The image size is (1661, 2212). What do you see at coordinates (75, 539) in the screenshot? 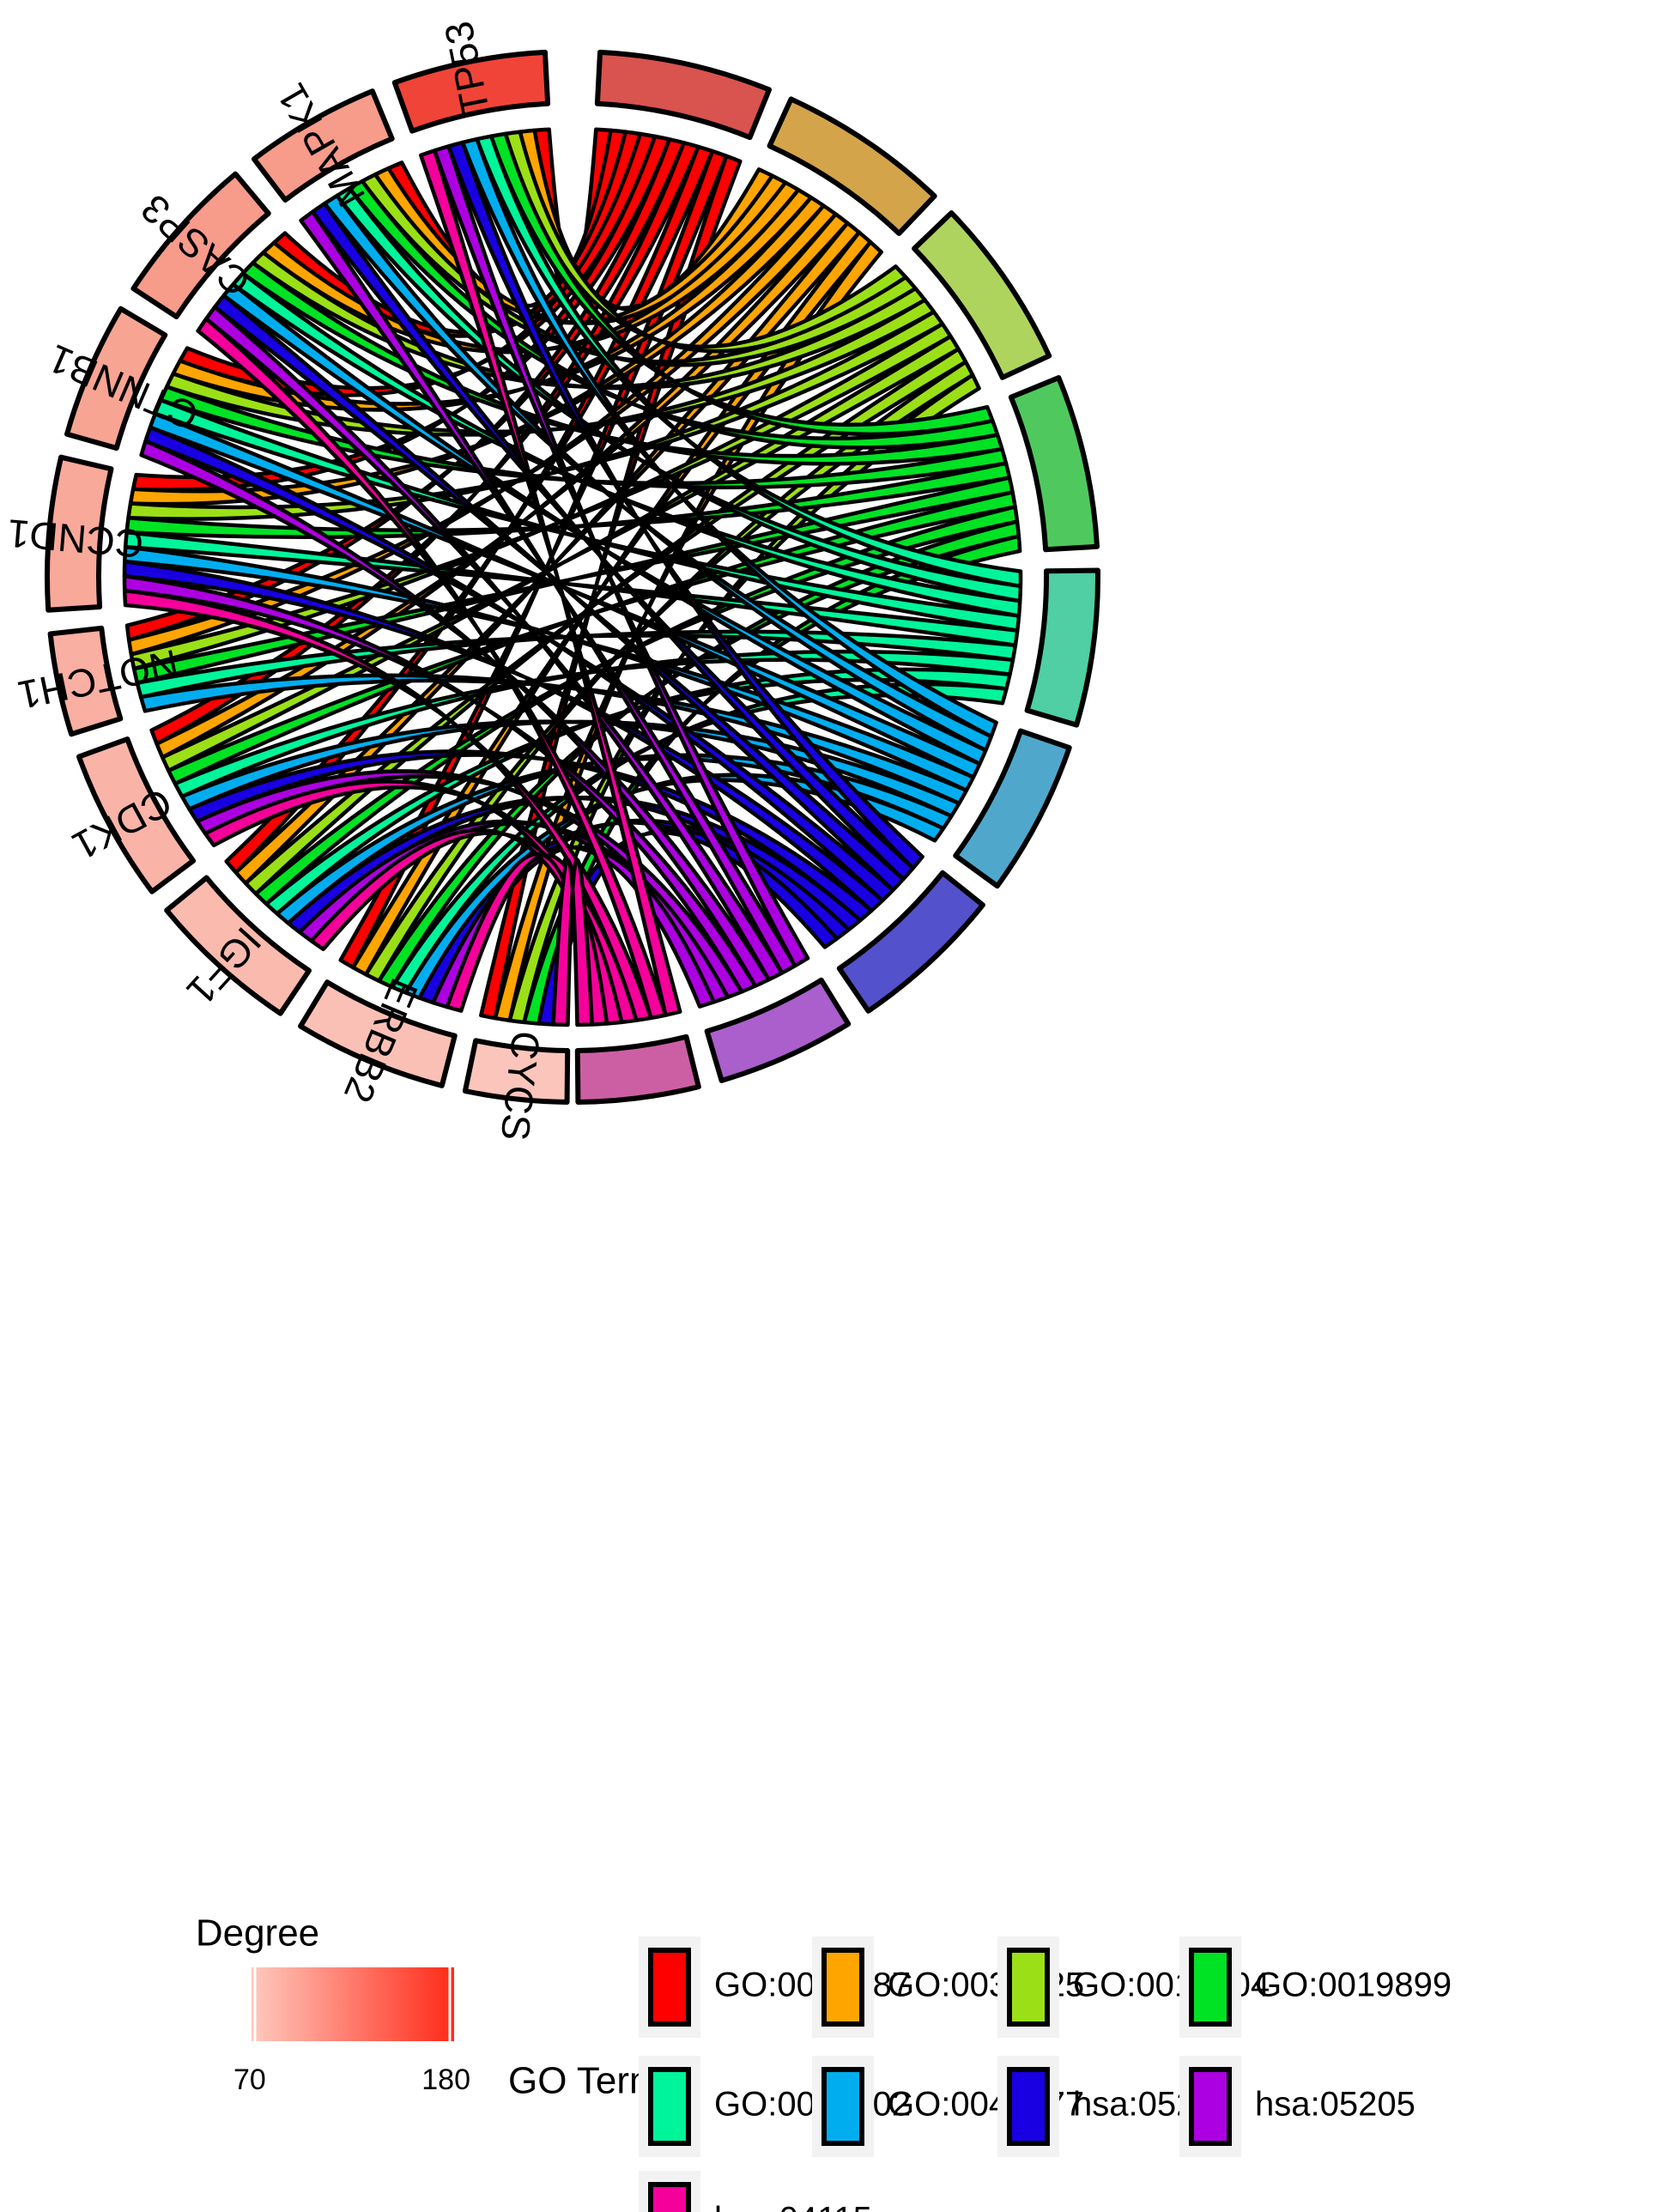
I see `gene-label: CCND1` at bounding box center [75, 539].